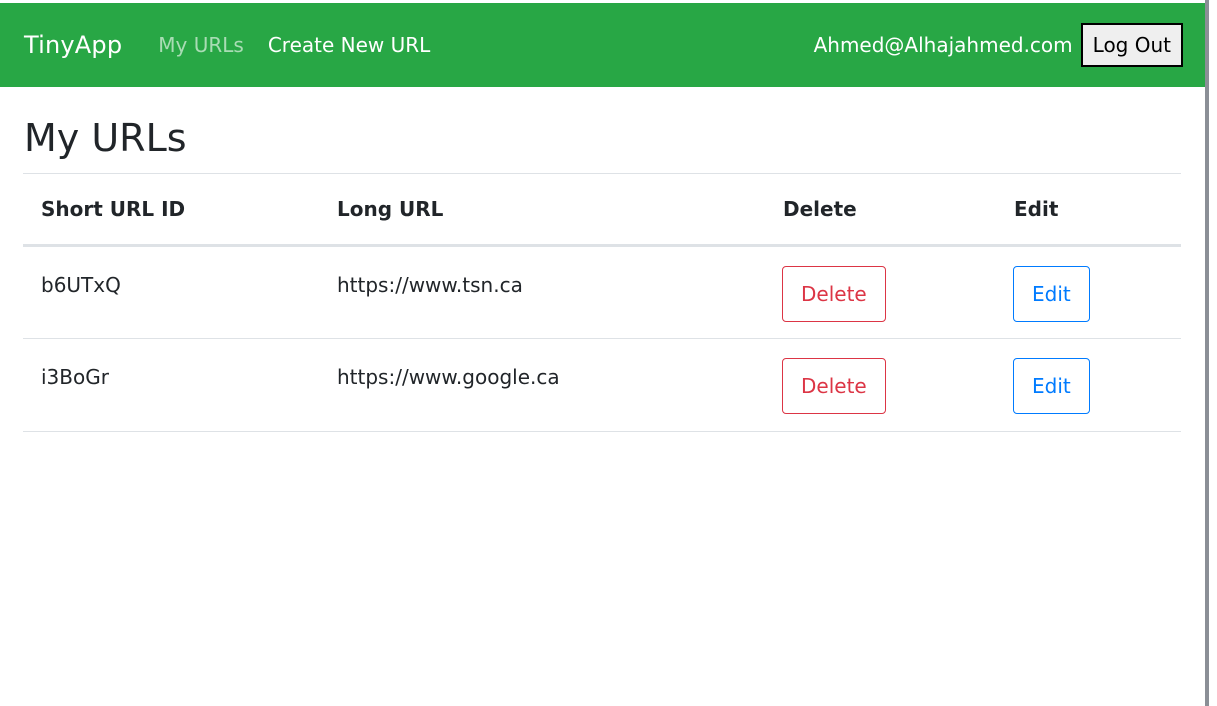  I want to click on header-long-url: Long URL, so click(542, 210).